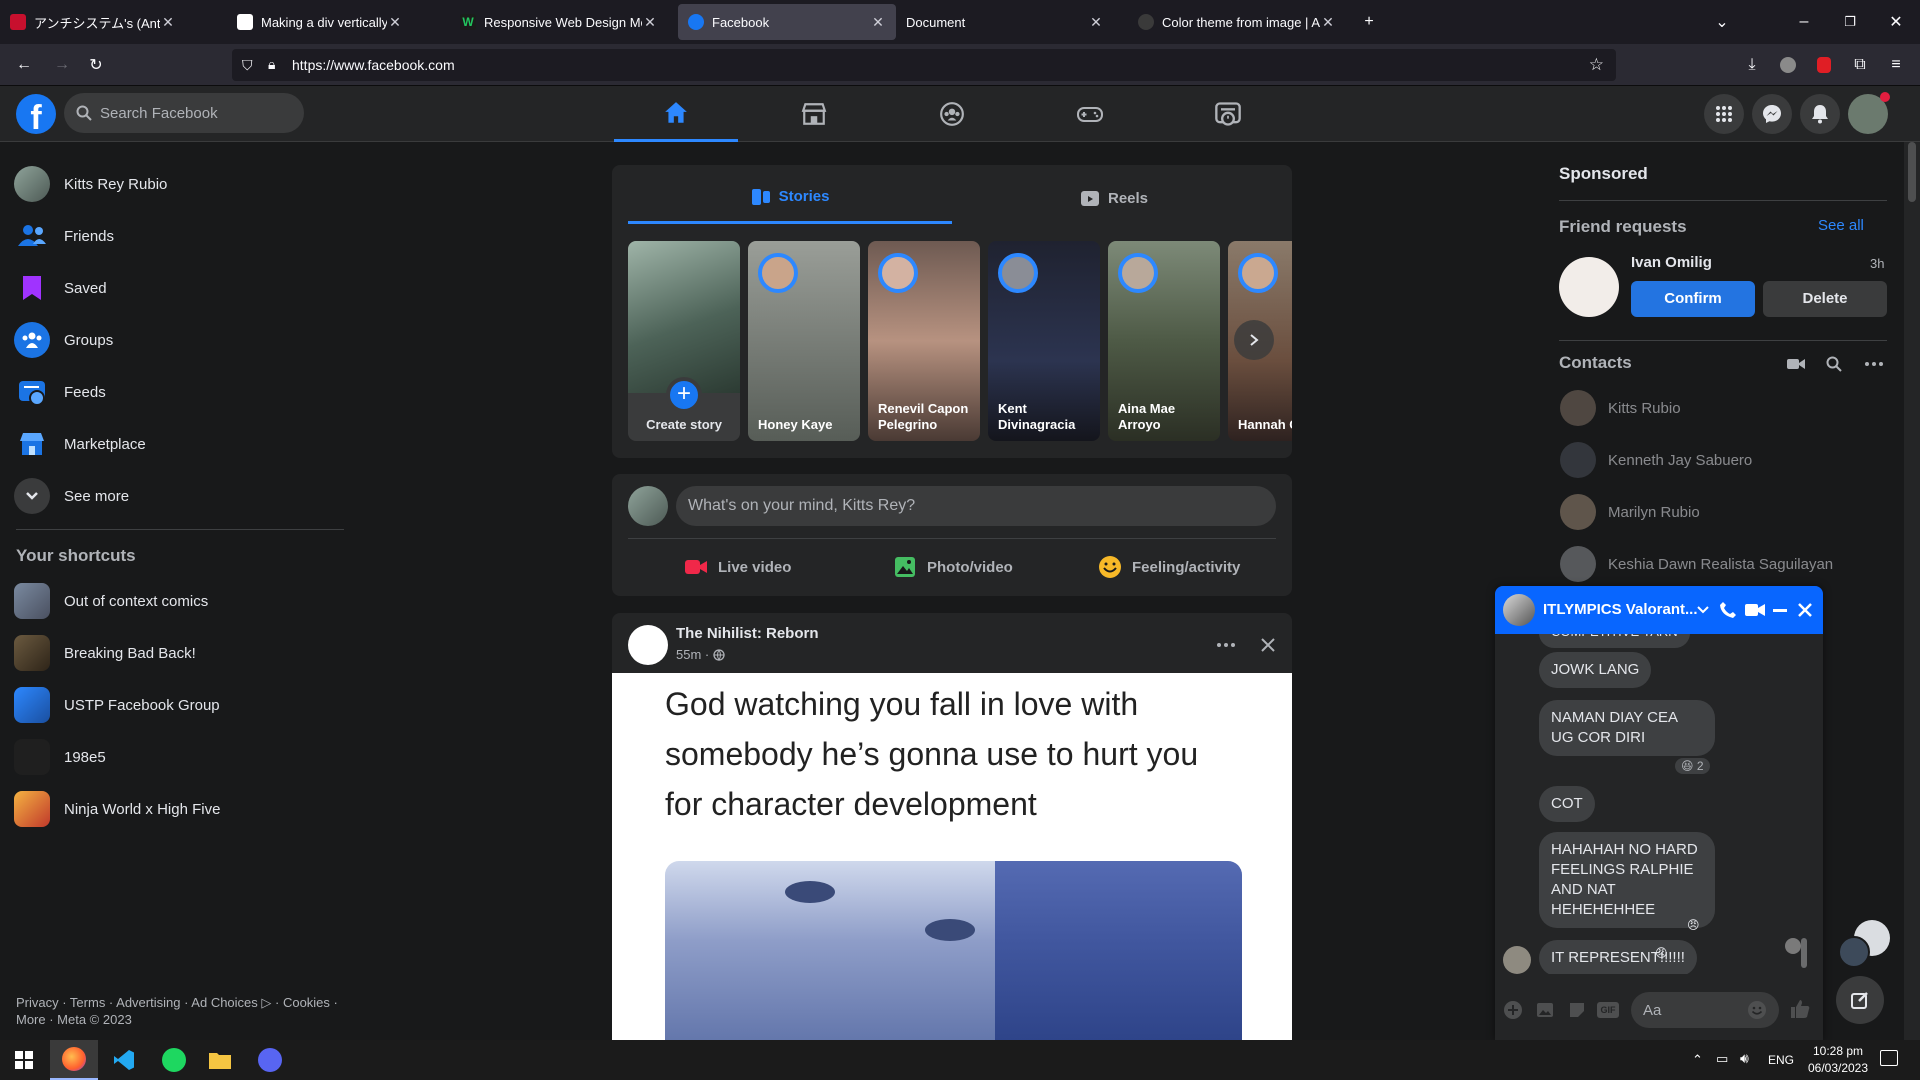 This screenshot has height=1080, width=1920. Describe the element at coordinates (1804, 22) in the screenshot. I see `minimize-window-icon: –` at that location.